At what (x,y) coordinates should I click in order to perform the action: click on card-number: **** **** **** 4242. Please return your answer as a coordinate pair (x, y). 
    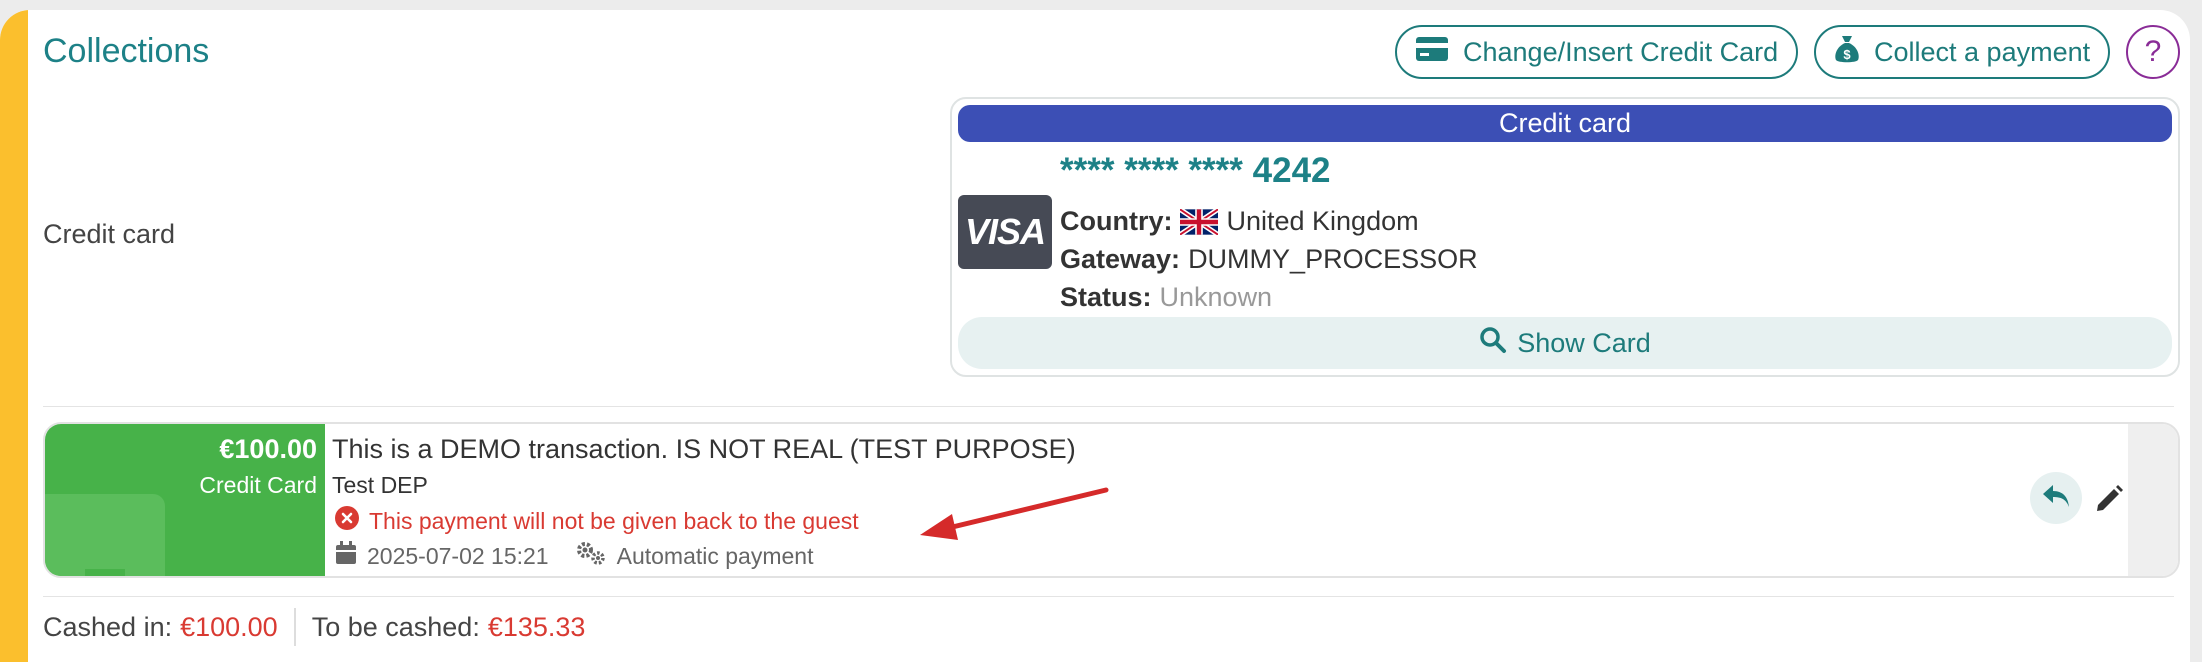
    Looking at the image, I should click on (1195, 171).